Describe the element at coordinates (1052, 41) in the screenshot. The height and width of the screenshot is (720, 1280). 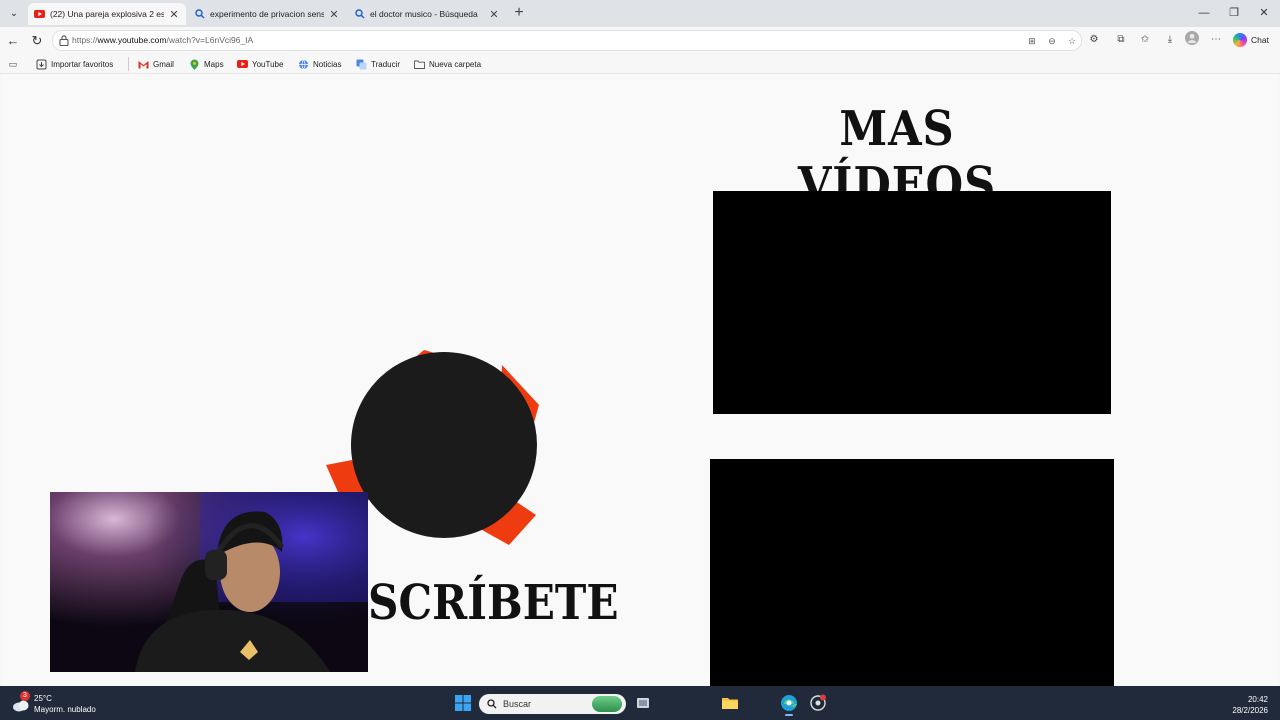
I see `zoom-icon: ⊖` at that location.